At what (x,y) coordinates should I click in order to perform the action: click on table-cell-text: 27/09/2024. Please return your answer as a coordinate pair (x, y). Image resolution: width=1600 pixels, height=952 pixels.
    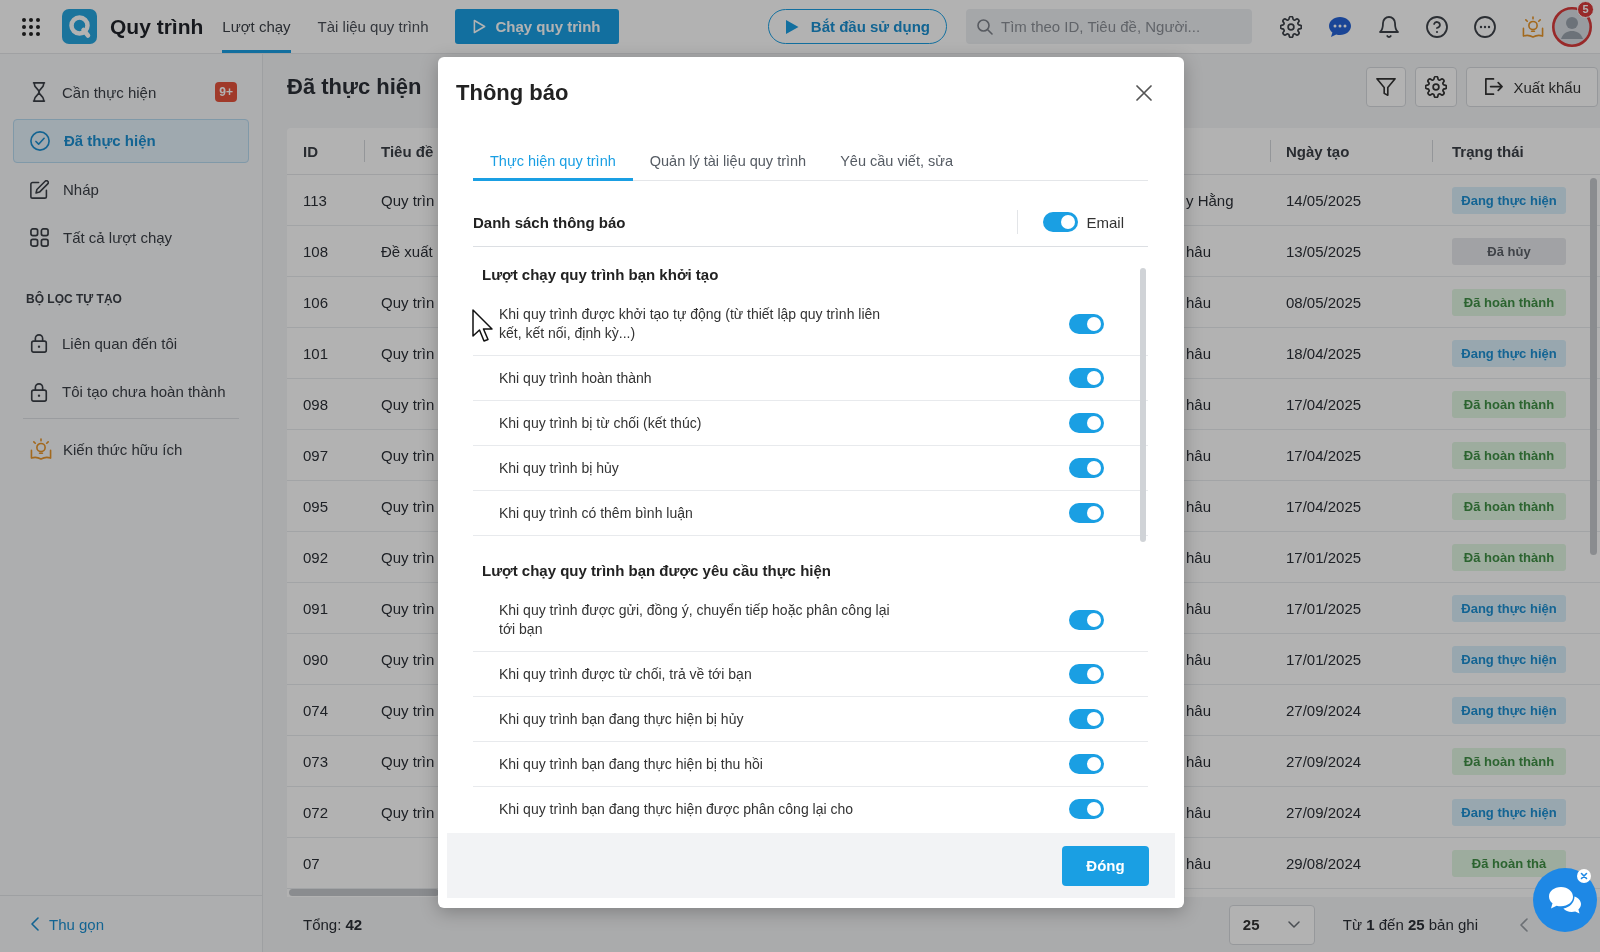
    Looking at the image, I should click on (1324, 812).